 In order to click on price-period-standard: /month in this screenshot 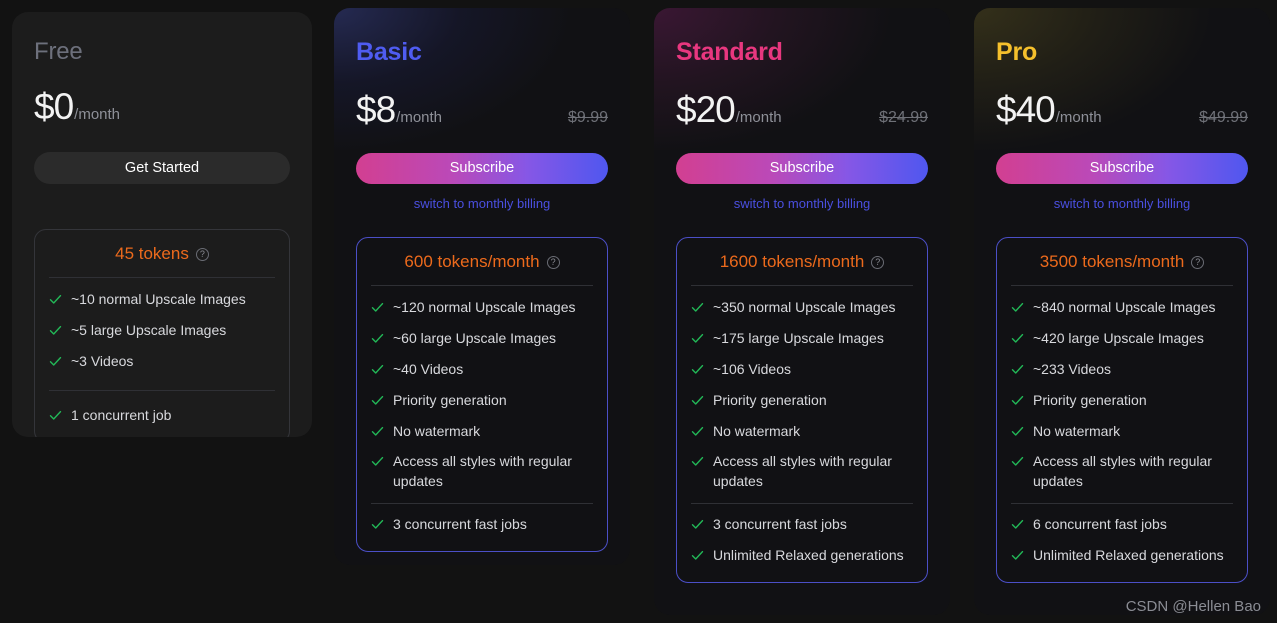, I will do `click(758, 117)`.